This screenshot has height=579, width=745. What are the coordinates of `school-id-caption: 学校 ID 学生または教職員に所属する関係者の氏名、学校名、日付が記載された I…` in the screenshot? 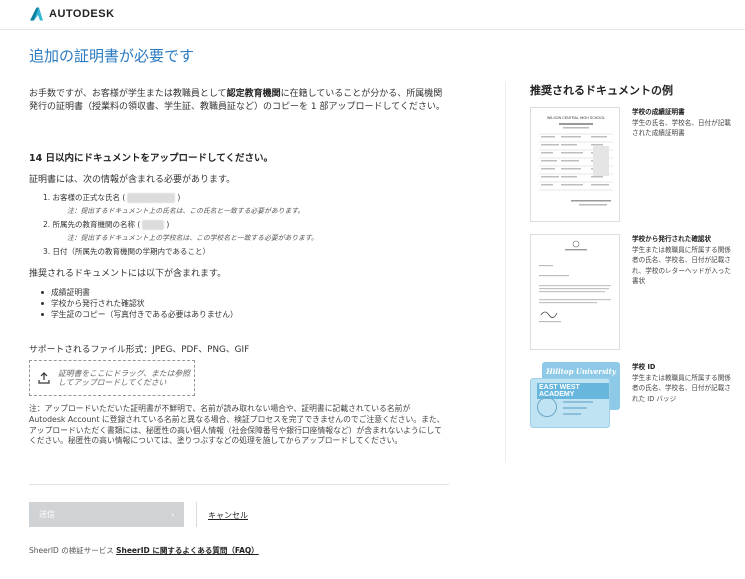 It's located at (681, 383).